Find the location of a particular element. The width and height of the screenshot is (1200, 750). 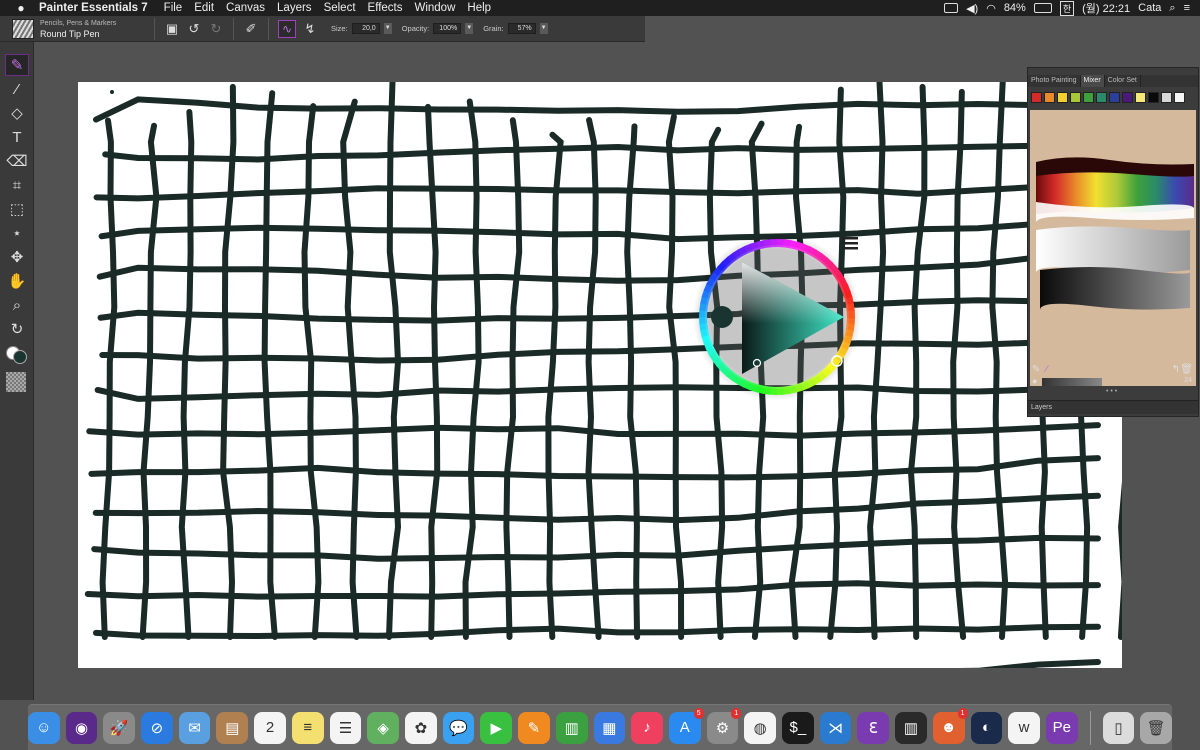

tab-photo-painting: Photo Painting is located at coordinates (1054, 81).